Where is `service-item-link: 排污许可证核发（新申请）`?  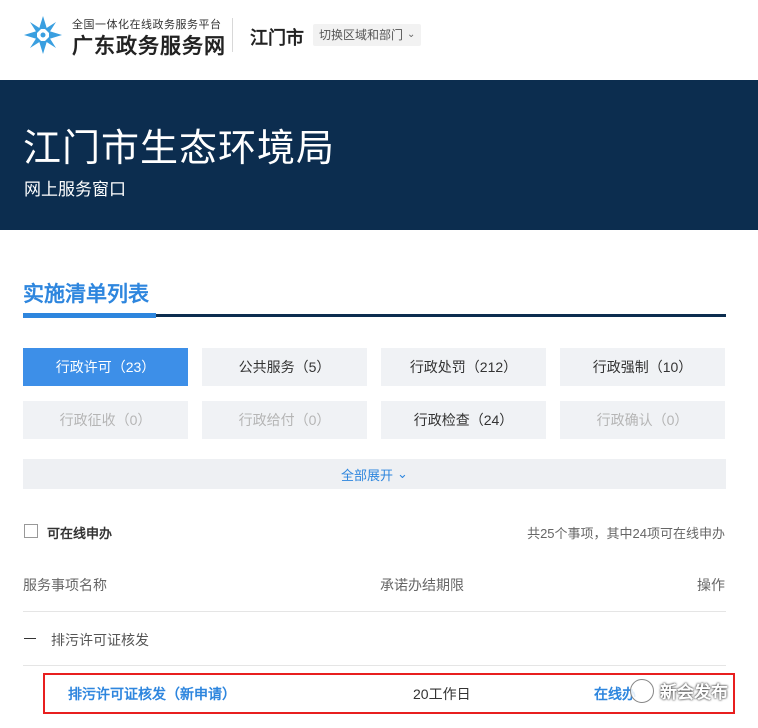 service-item-link: 排污许可证核发（新申请） is located at coordinates (152, 694).